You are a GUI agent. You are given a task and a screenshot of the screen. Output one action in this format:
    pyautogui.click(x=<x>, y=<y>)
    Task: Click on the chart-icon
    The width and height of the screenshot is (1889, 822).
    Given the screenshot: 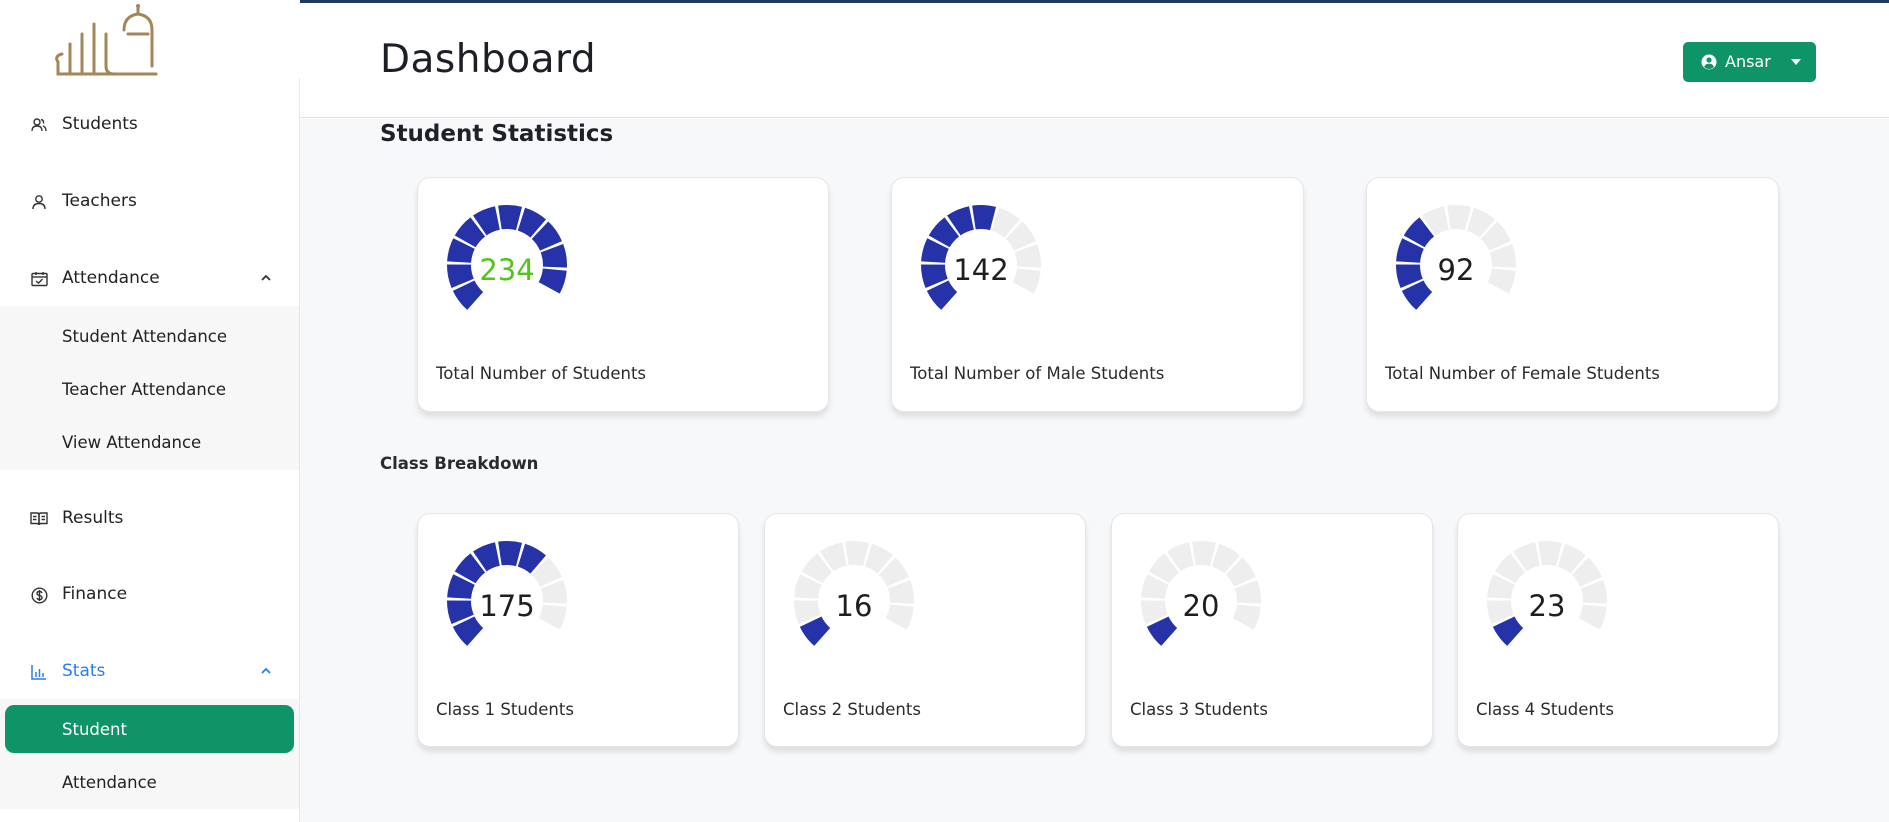 What is the action you would take?
    pyautogui.click(x=39, y=672)
    